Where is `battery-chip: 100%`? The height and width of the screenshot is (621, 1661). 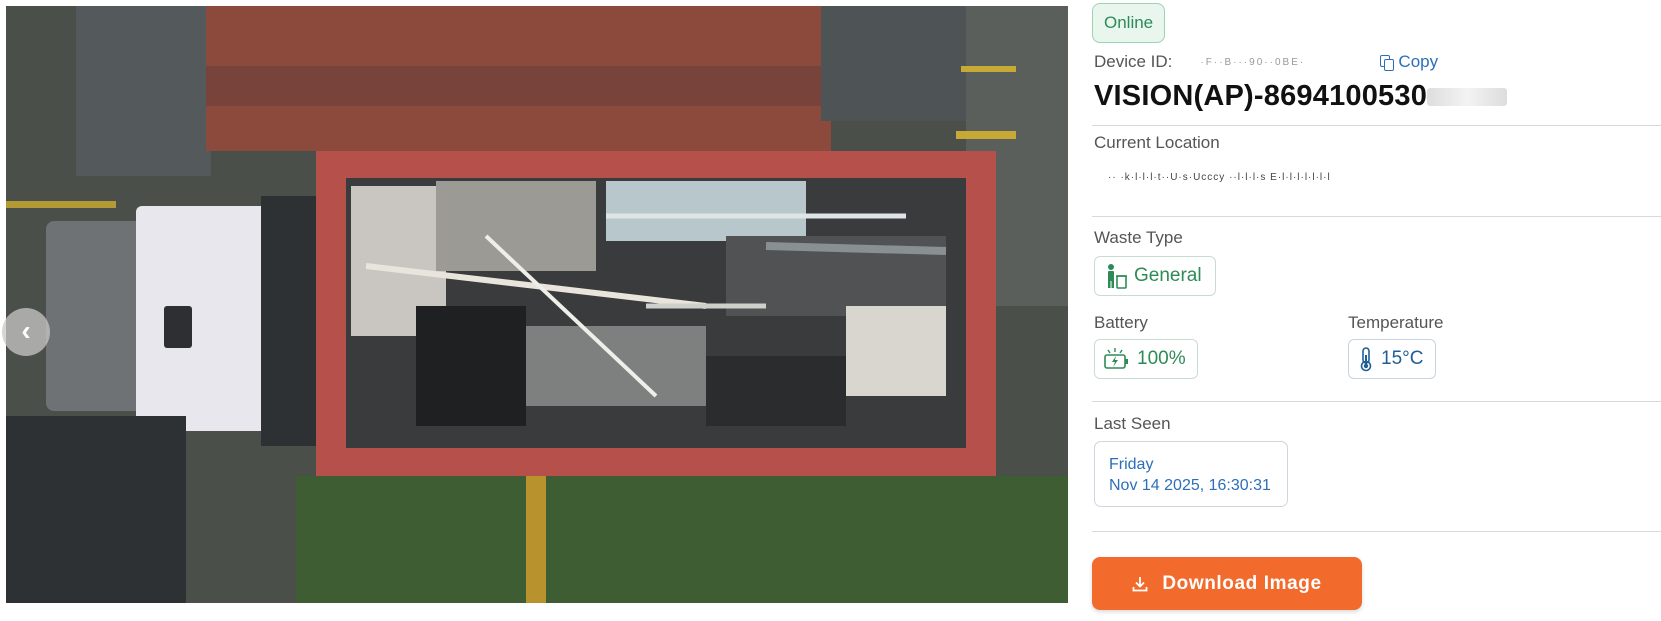
battery-chip: 100% is located at coordinates (1146, 359).